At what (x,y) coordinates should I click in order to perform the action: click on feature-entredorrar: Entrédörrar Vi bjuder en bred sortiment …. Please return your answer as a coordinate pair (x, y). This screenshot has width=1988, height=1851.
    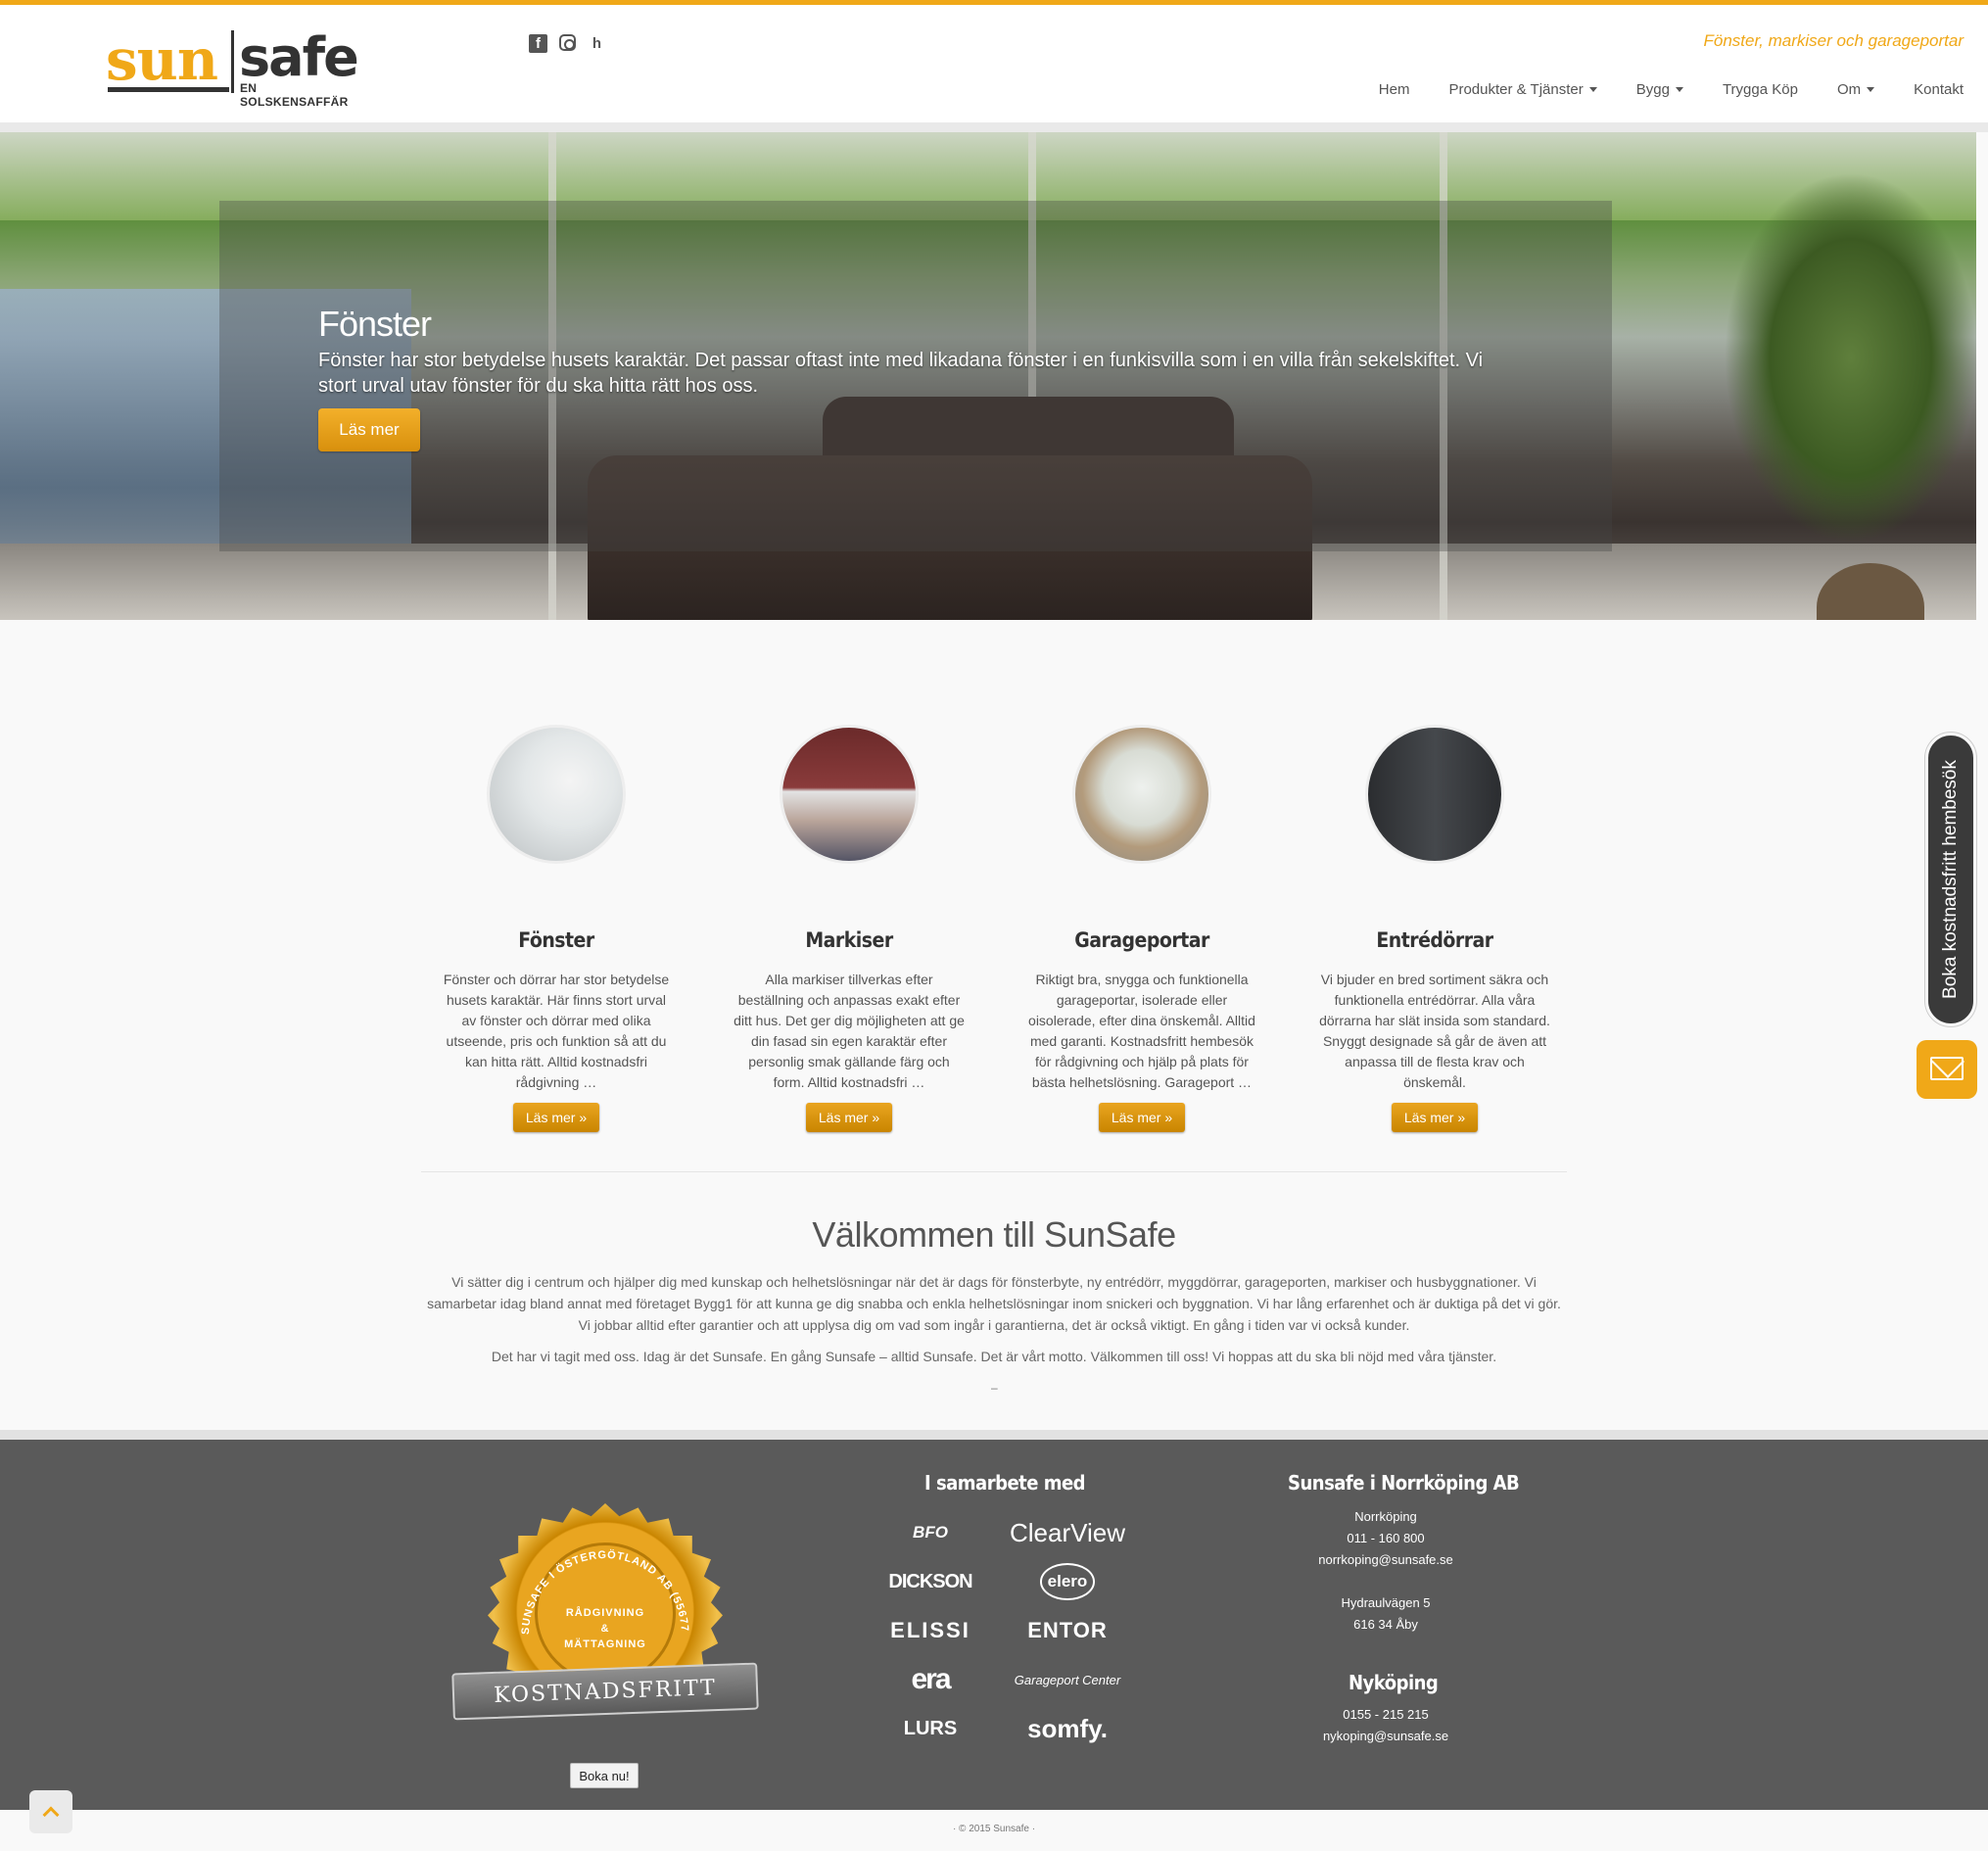
    Looking at the image, I should click on (1434, 928).